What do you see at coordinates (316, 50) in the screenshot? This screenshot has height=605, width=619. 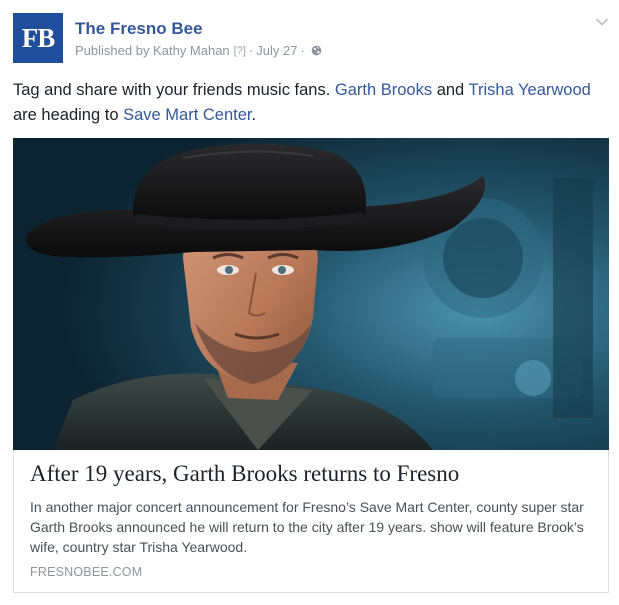 I see `globe-icon` at bounding box center [316, 50].